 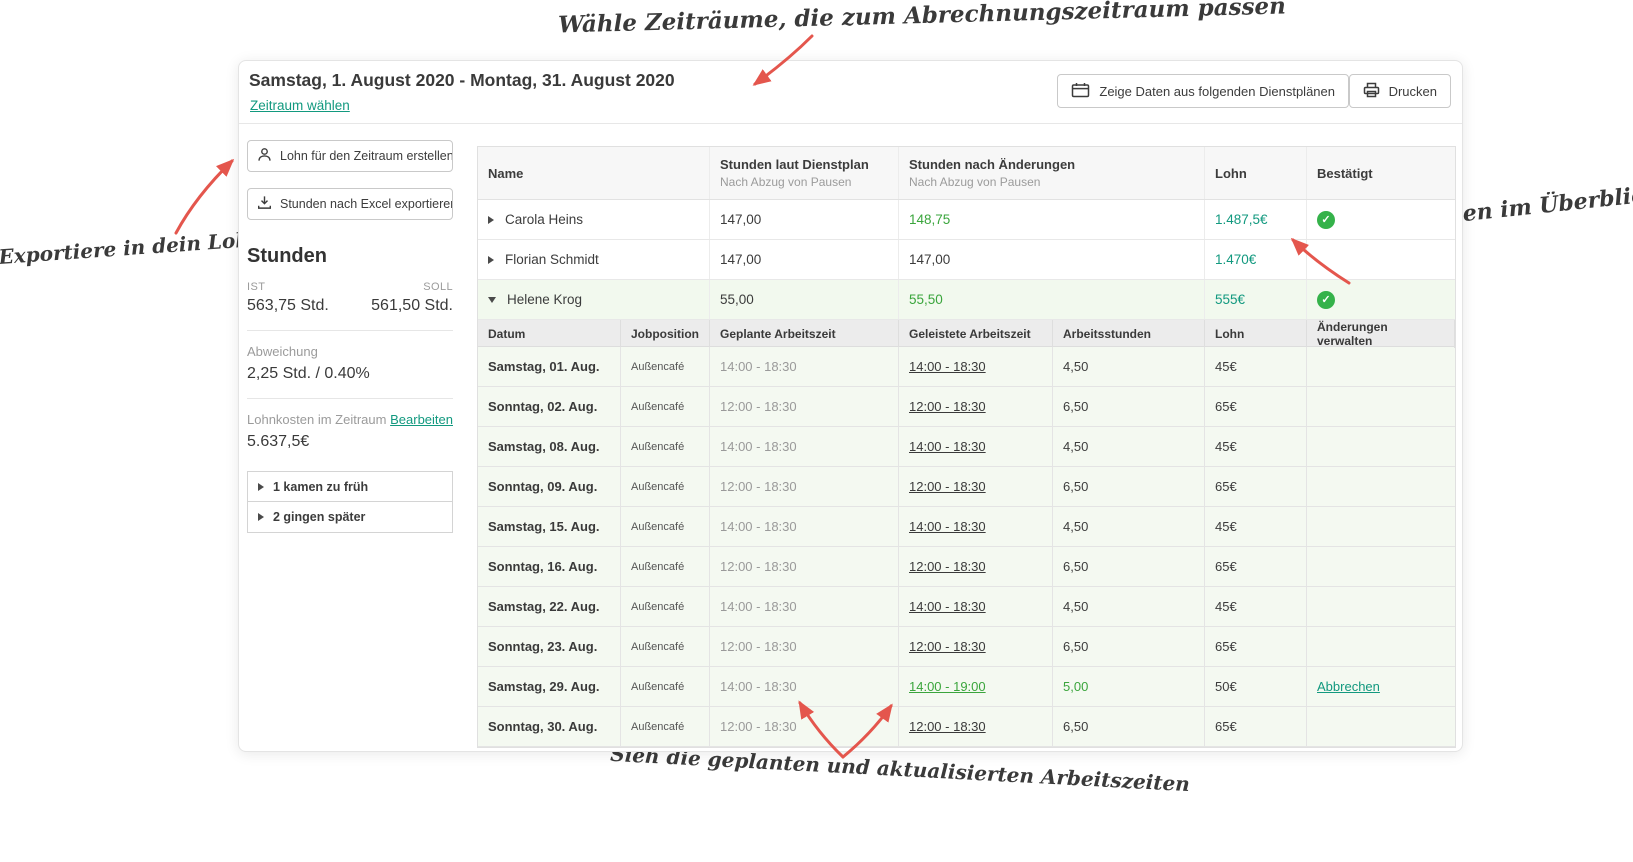 I want to click on person-icon, so click(x=264, y=156).